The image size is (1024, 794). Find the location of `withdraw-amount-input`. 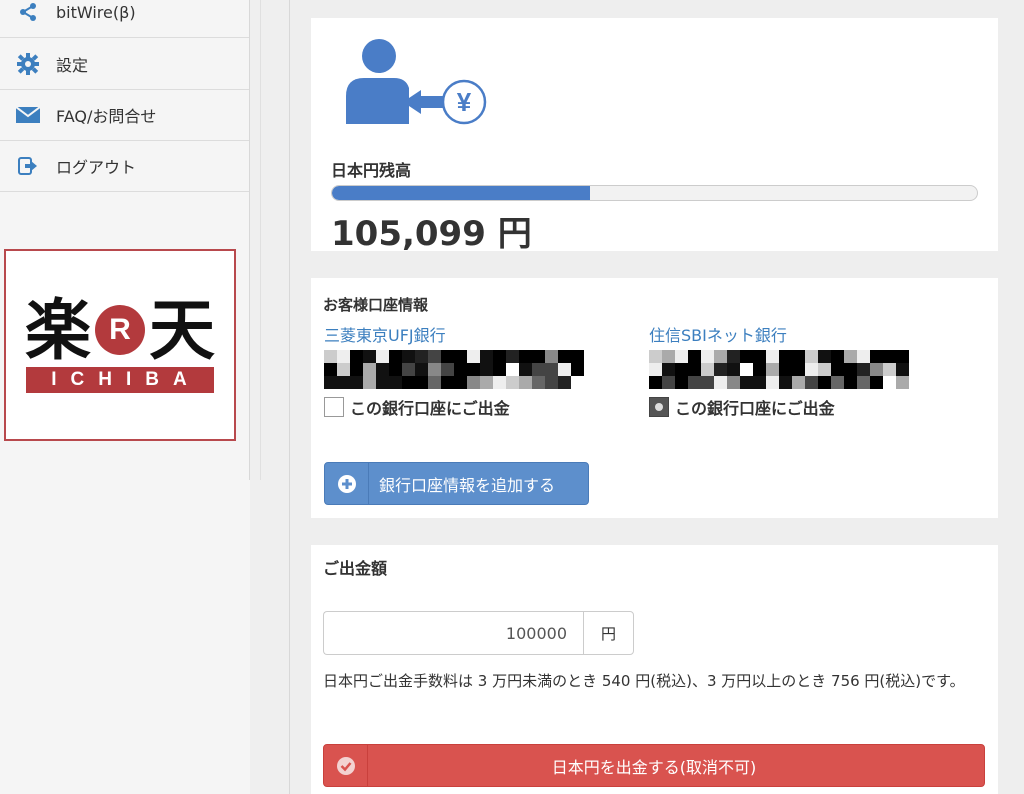

withdraw-amount-input is located at coordinates (453, 633).